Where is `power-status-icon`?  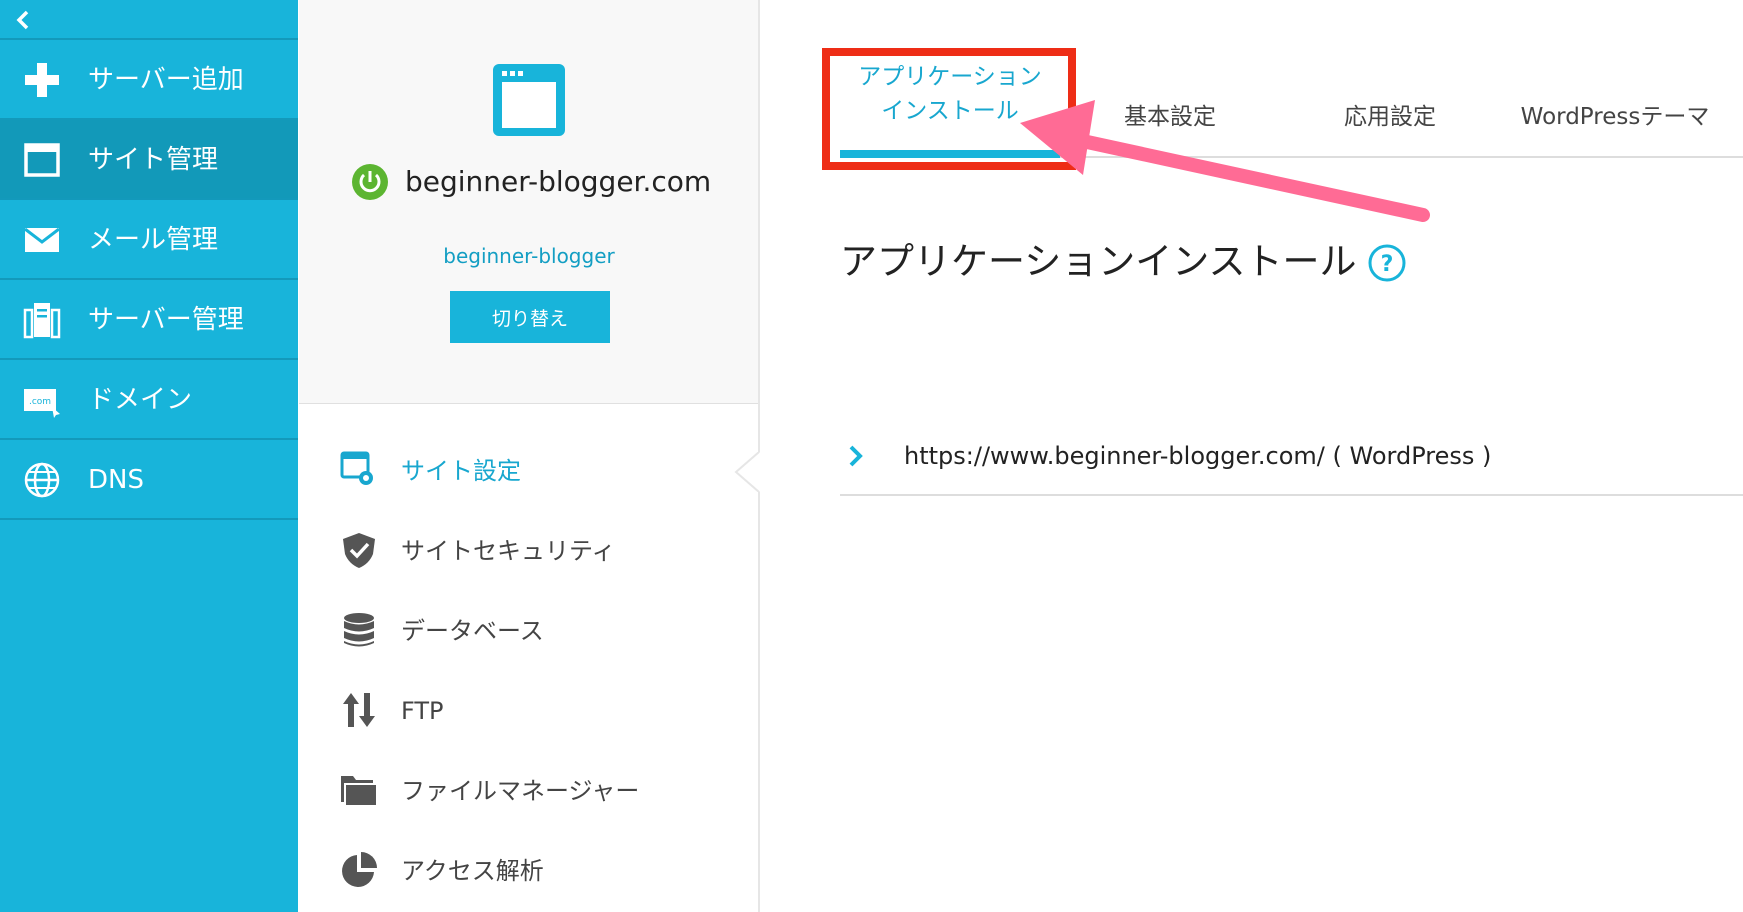 power-status-icon is located at coordinates (370, 182).